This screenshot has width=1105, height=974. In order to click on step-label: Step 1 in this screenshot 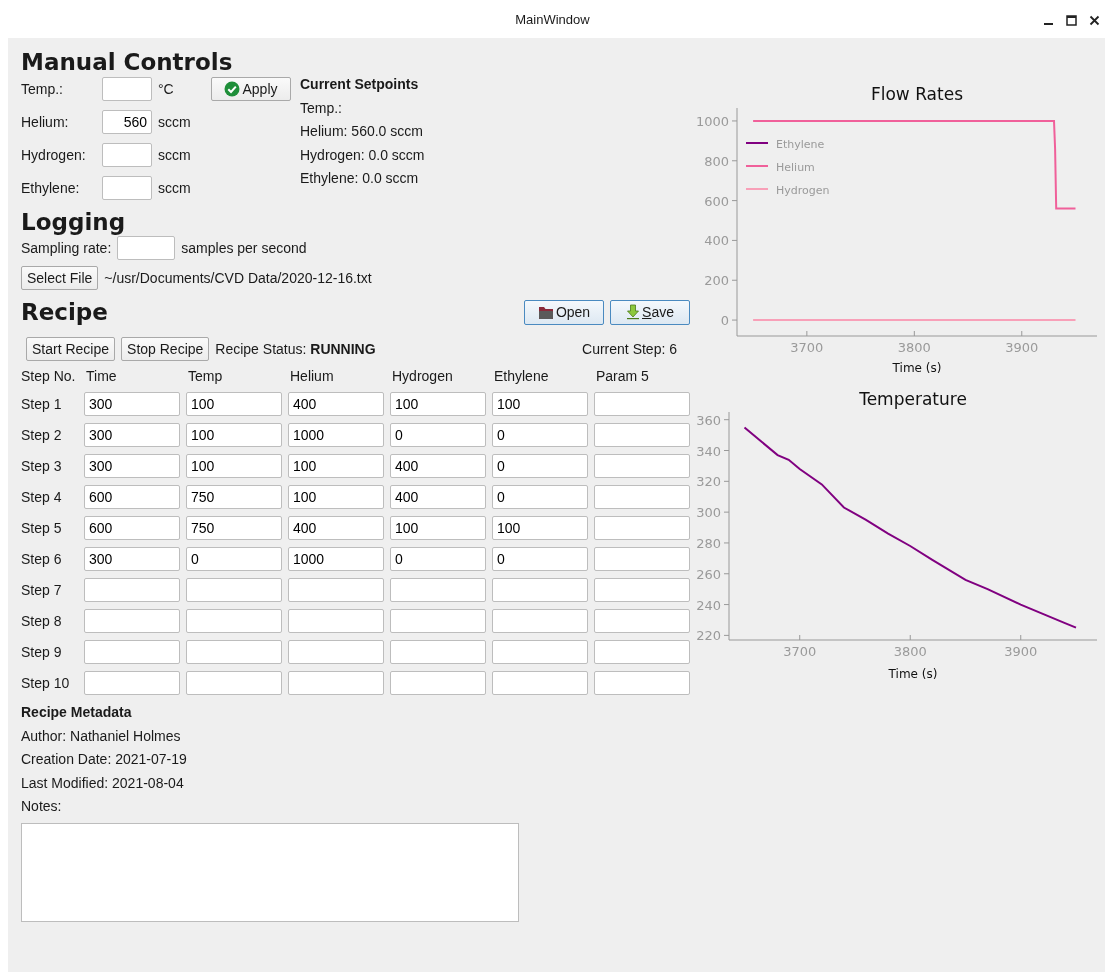, I will do `click(42, 404)`.